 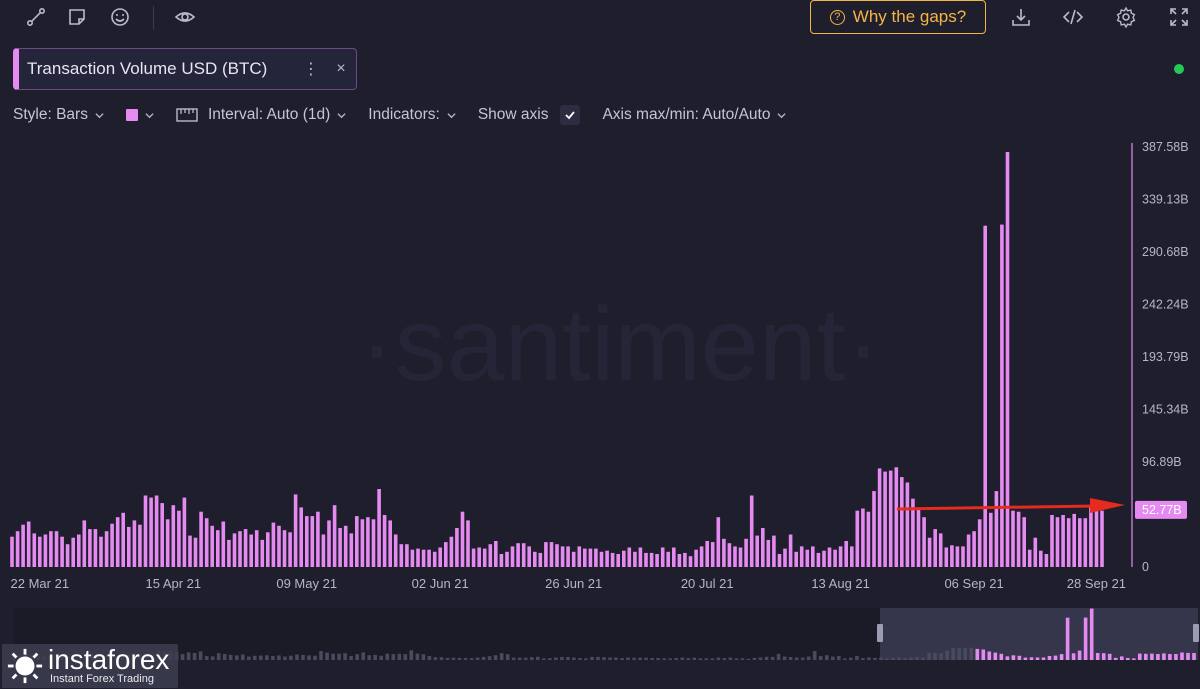 I want to click on axis-range-label: Axis max/min: Auto/Auto, so click(x=686, y=114).